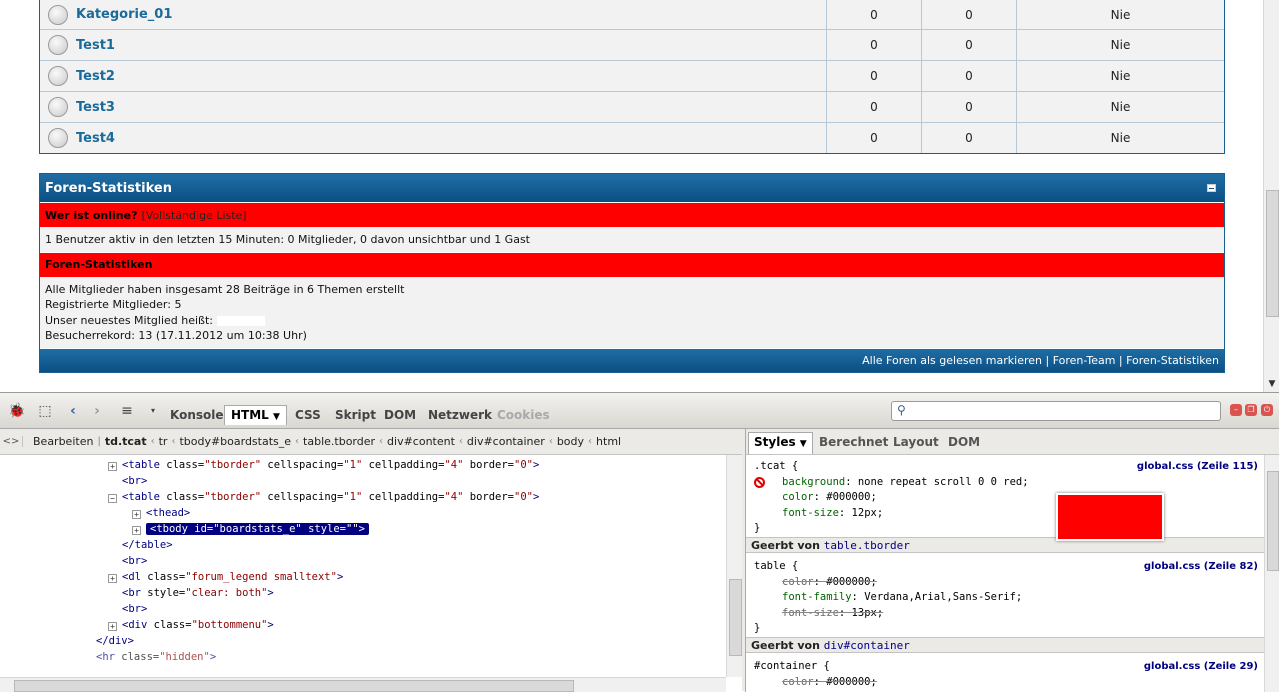  Describe the element at coordinates (1267, 410) in the screenshot. I see `close-icon: ⏻` at that location.